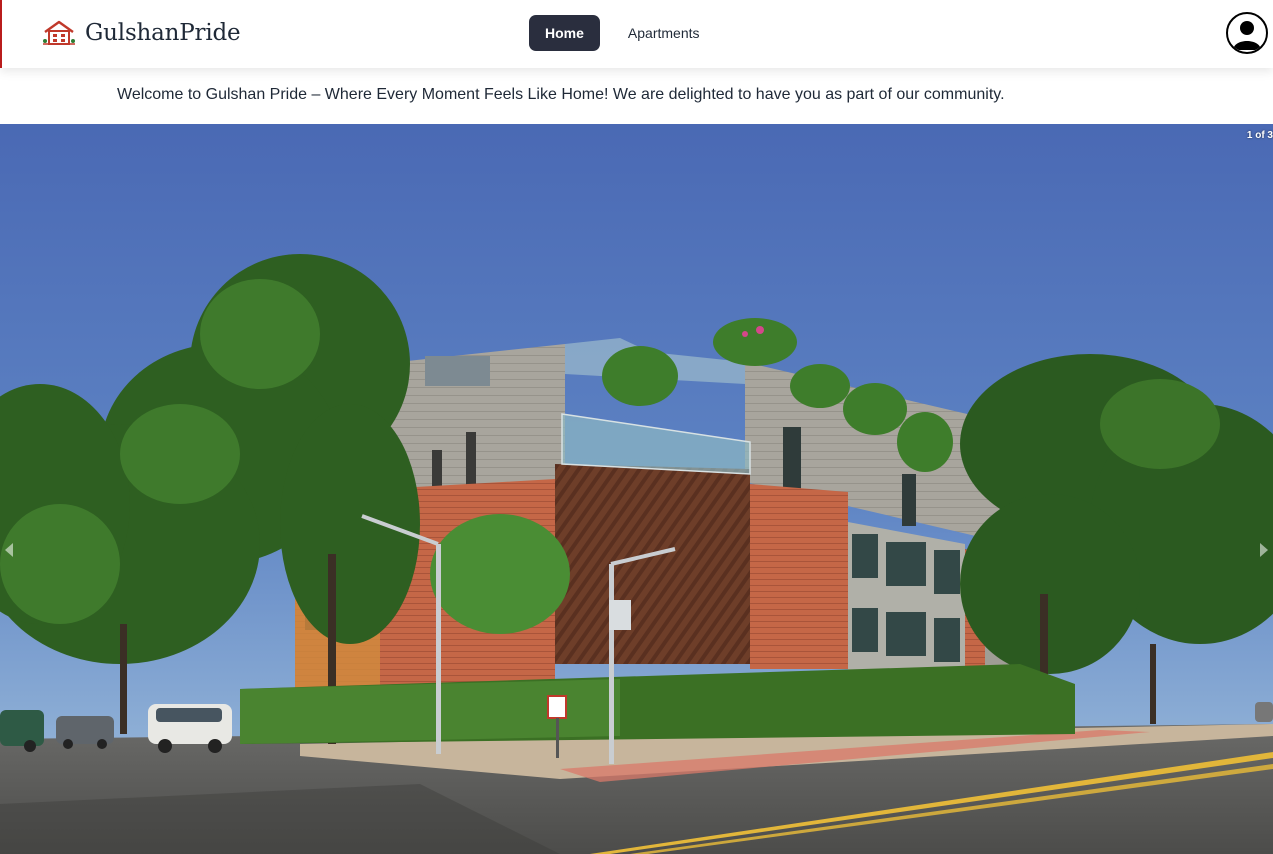 This screenshot has width=1273, height=854. I want to click on chevron-right-icon, so click(1264, 550).